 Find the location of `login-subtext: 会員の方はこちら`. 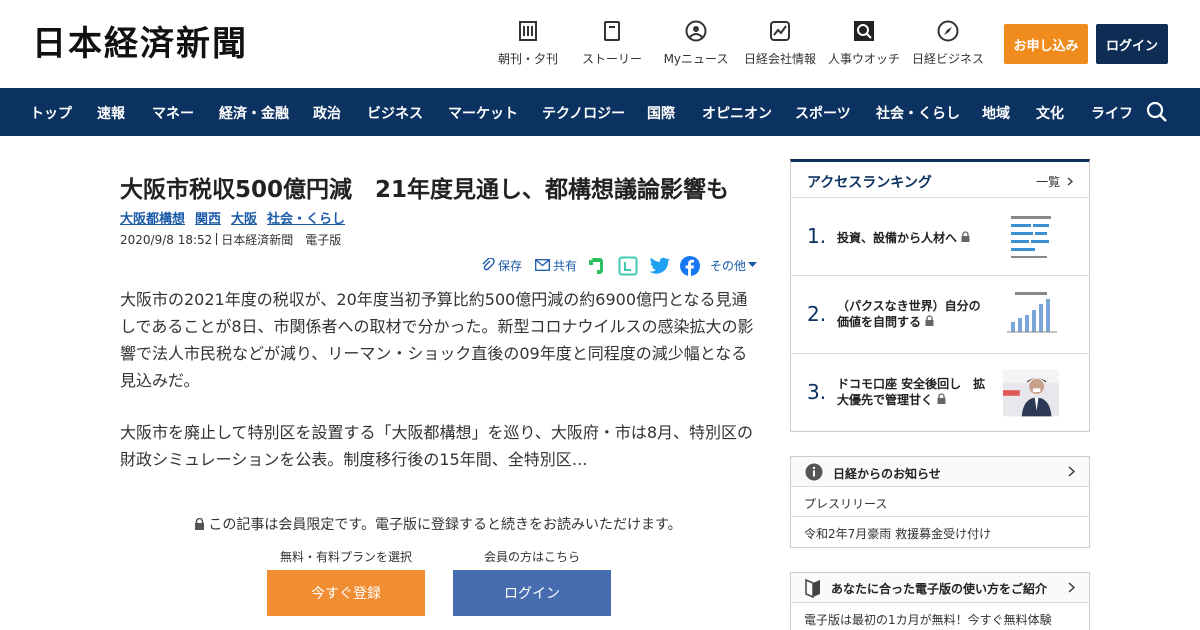

login-subtext: 会員の方はこちら is located at coordinates (531, 557).